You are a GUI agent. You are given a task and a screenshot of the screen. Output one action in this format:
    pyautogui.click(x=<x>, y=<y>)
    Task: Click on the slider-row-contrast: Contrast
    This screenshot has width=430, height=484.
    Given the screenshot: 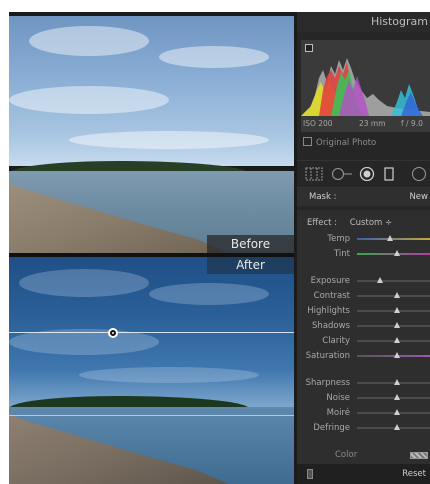 What is the action you would take?
    pyautogui.click(x=363, y=296)
    